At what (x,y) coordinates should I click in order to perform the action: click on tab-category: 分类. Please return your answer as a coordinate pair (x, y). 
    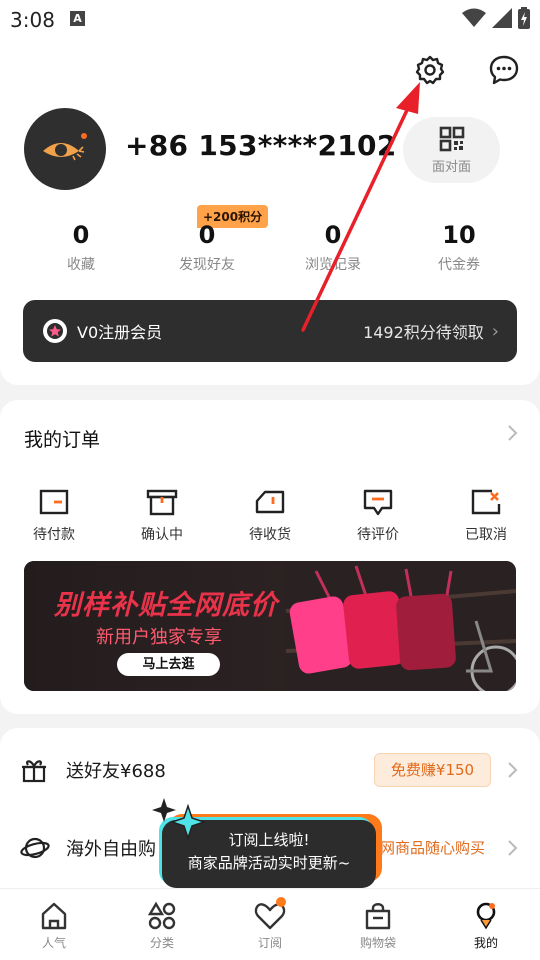
    Looking at the image, I should click on (162, 924).